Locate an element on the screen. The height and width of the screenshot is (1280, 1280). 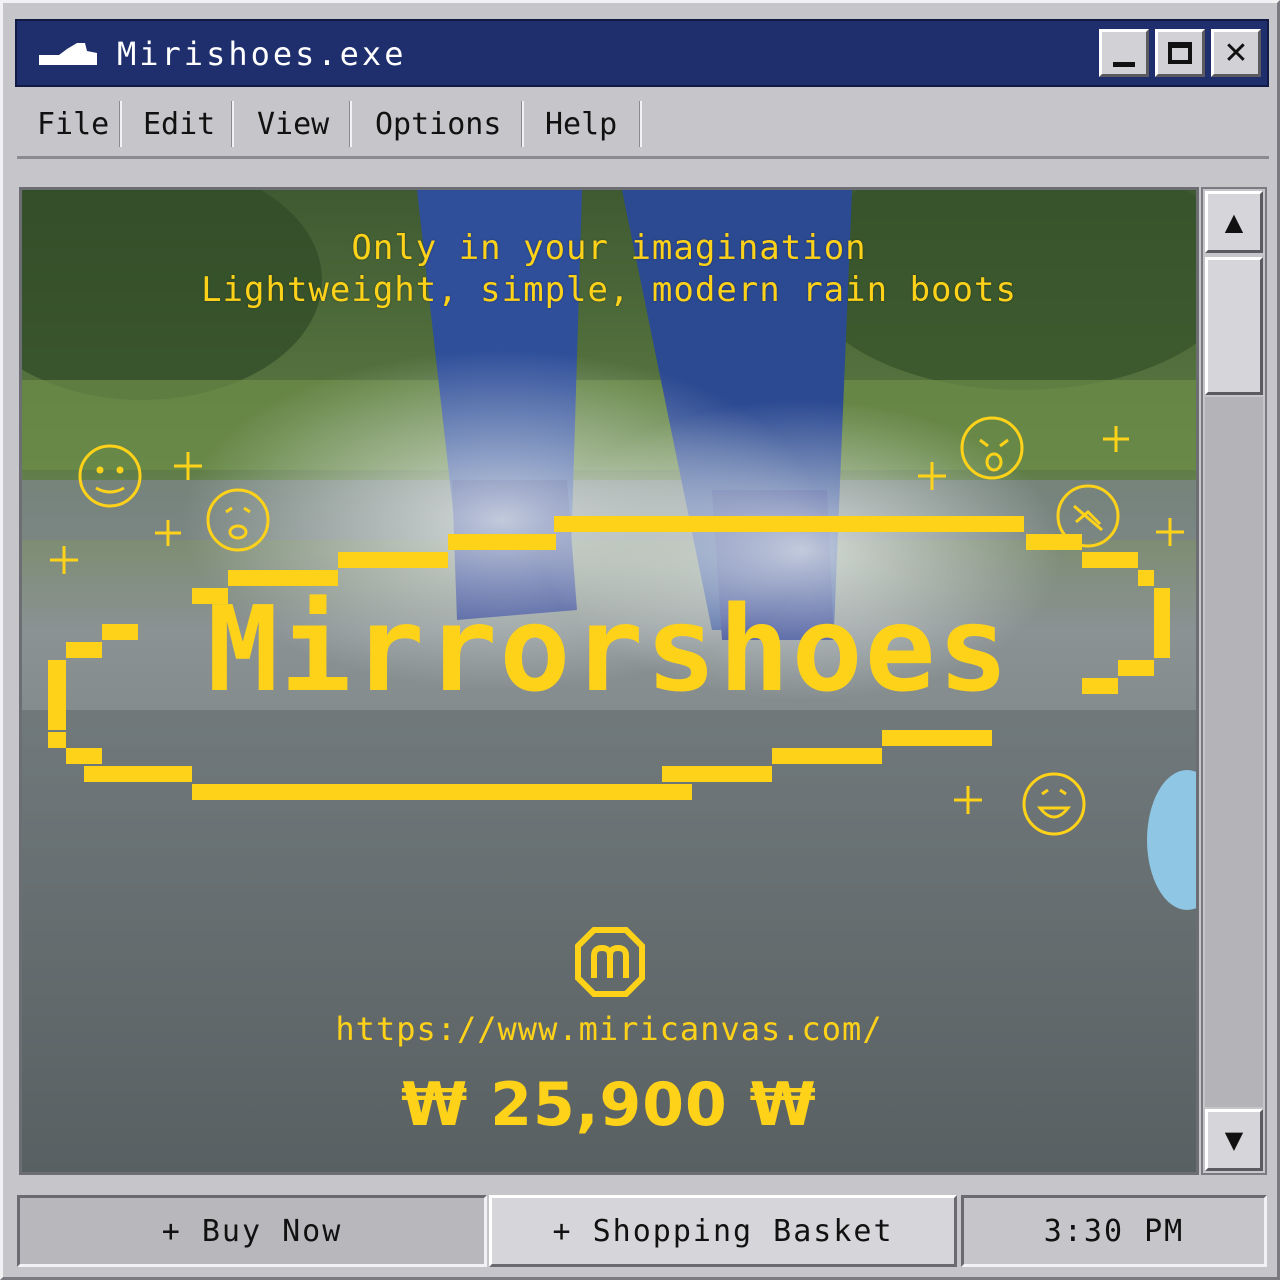
maximize-icon is located at coordinates (1180, 53).